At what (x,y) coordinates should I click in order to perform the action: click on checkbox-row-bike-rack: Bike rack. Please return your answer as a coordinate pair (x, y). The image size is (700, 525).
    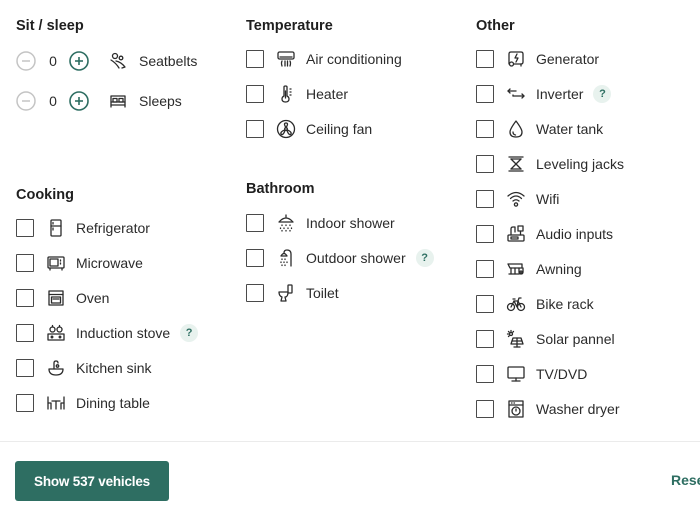
    Looking at the image, I should click on (535, 304).